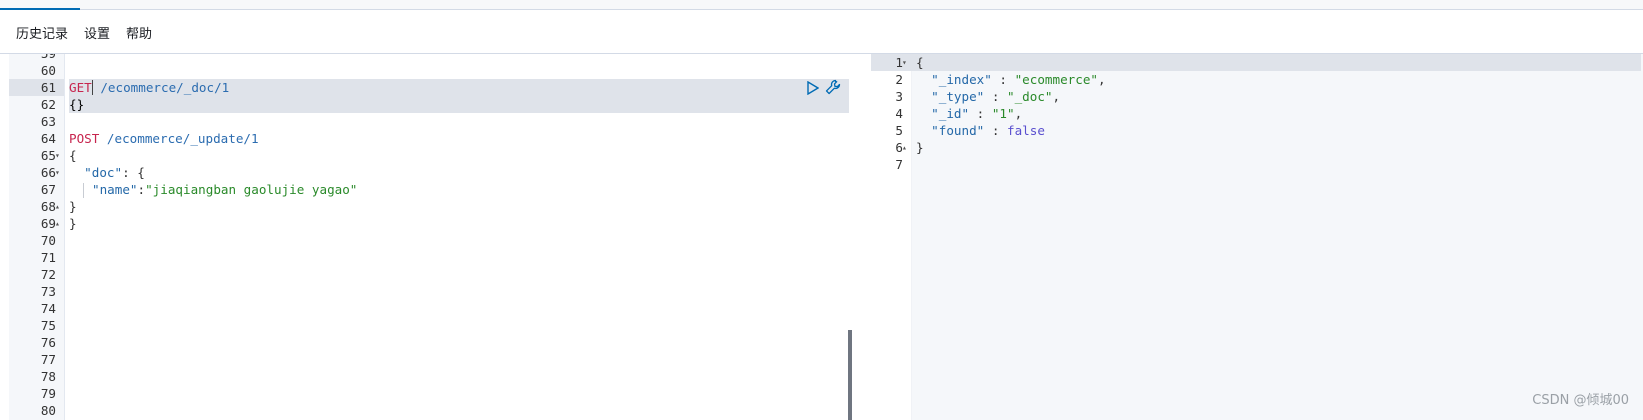  Describe the element at coordinates (36, 223) in the screenshot. I see `line-number-foldable: 69 ▴` at that location.